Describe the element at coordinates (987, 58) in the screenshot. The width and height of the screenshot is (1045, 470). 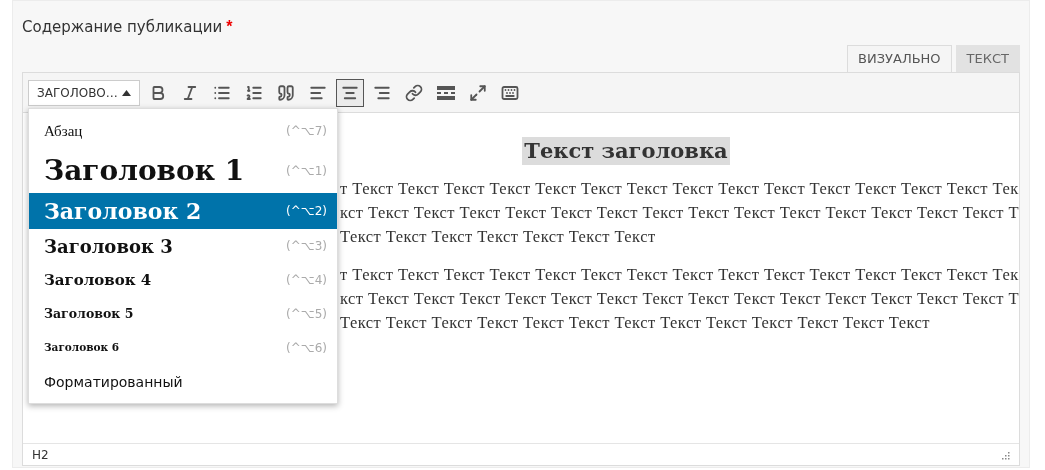
I see `editor-tab: ТЕКСТ` at that location.